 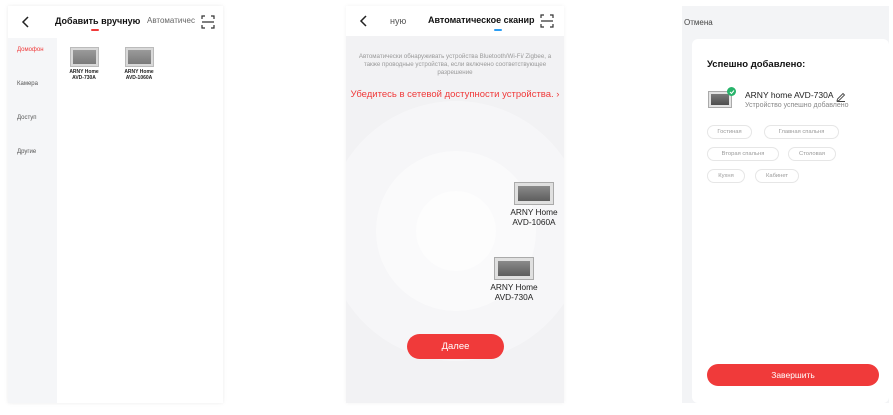 I want to click on top-bar: Добавить вручную Автоматическое, so click(x=115, y=22).